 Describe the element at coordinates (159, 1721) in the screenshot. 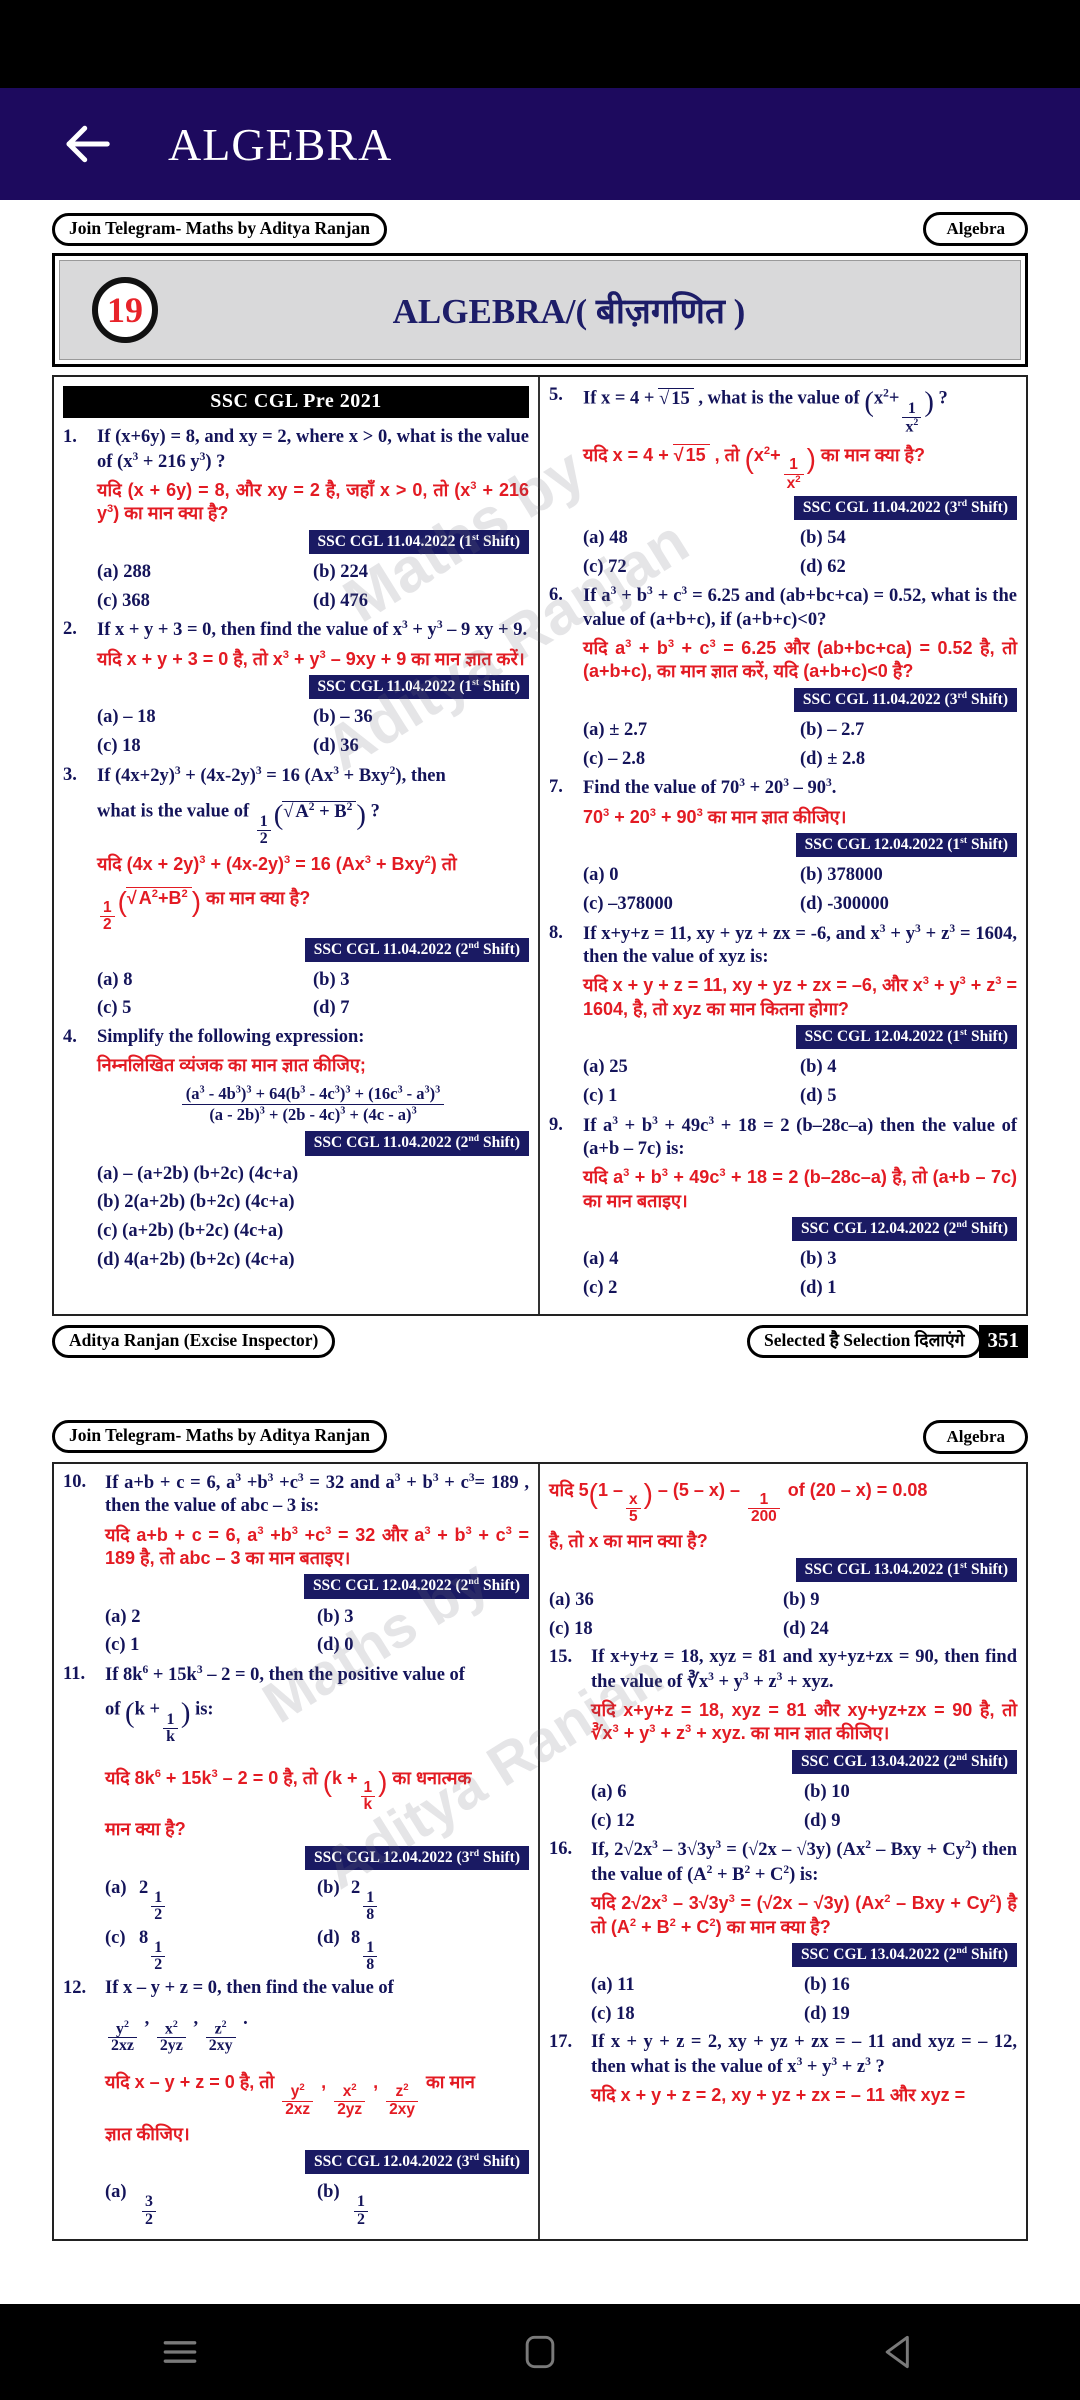

I see `question-text-en-cont: of (k +1 k) is:` at that location.